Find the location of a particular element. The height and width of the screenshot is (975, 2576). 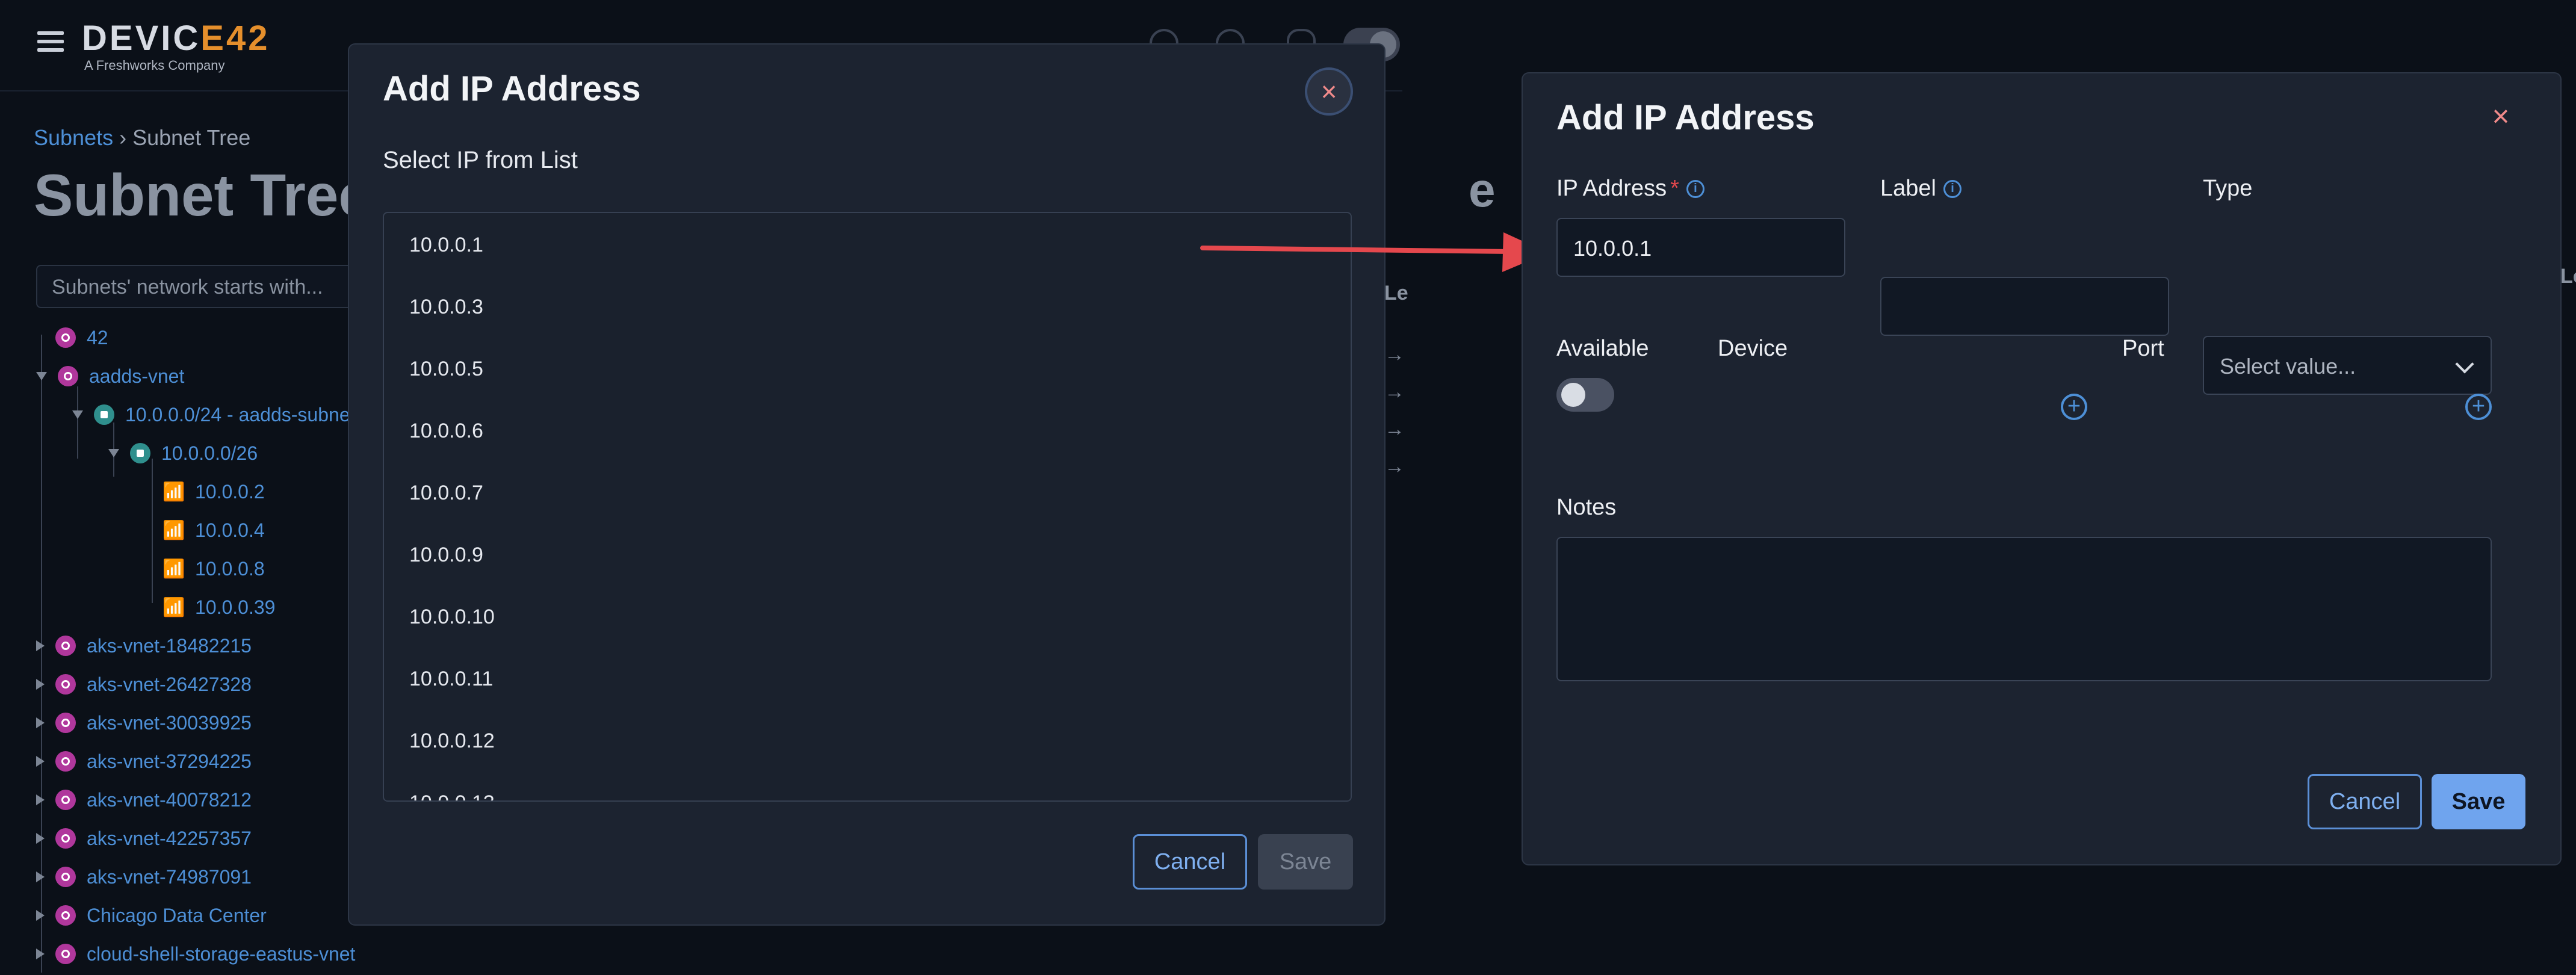

tree-item: 📶 10.0.0.2 is located at coordinates (214, 491).